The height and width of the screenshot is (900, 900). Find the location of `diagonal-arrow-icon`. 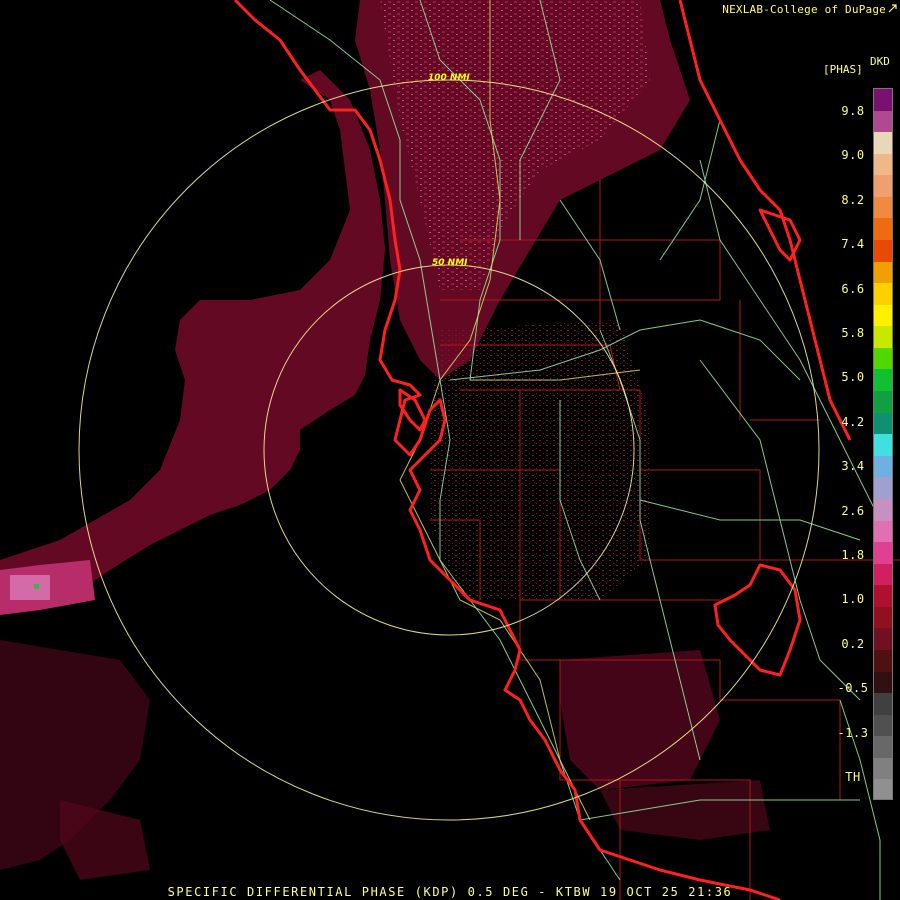

diagonal-arrow-icon is located at coordinates (892, 8).